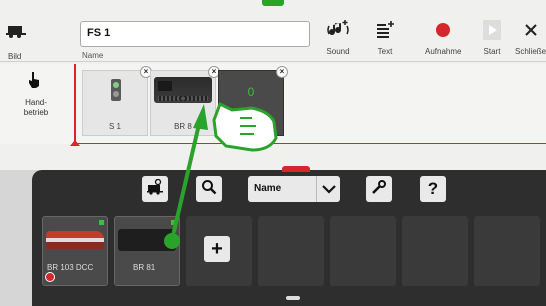 This screenshot has height=306, width=546. What do you see at coordinates (50, 277) in the screenshot?
I see `active-indicator` at bounding box center [50, 277].